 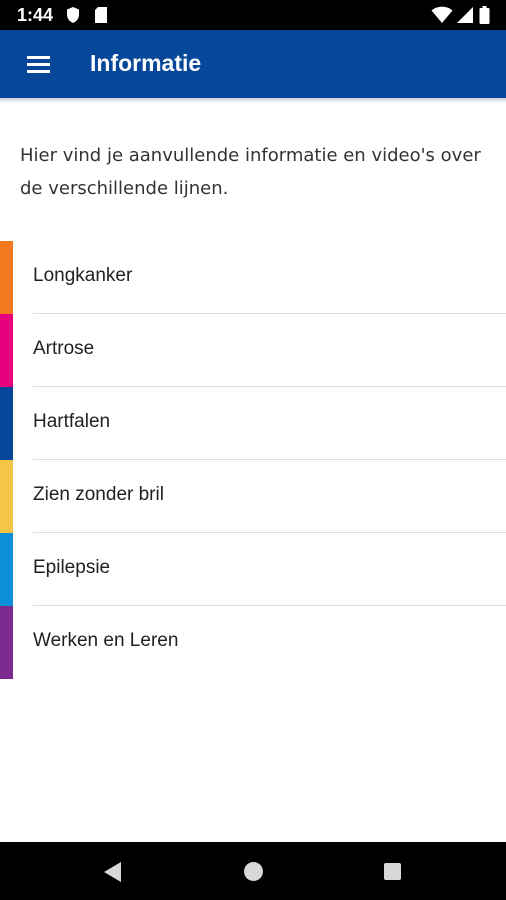 I want to click on list-item-zien-zonder-bril: Zien zonder bril, so click(x=253, y=496).